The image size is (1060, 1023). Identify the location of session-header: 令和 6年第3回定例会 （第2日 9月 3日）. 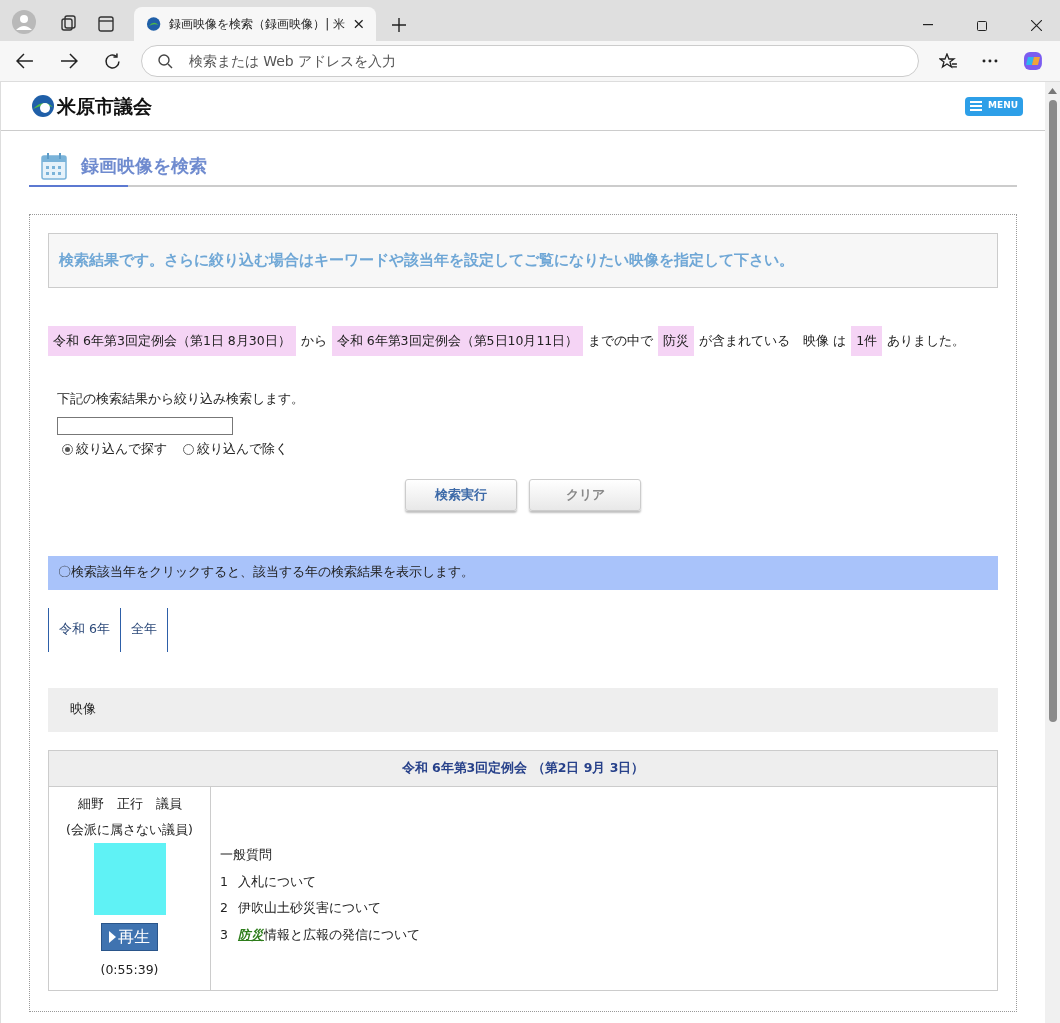
(523, 768).